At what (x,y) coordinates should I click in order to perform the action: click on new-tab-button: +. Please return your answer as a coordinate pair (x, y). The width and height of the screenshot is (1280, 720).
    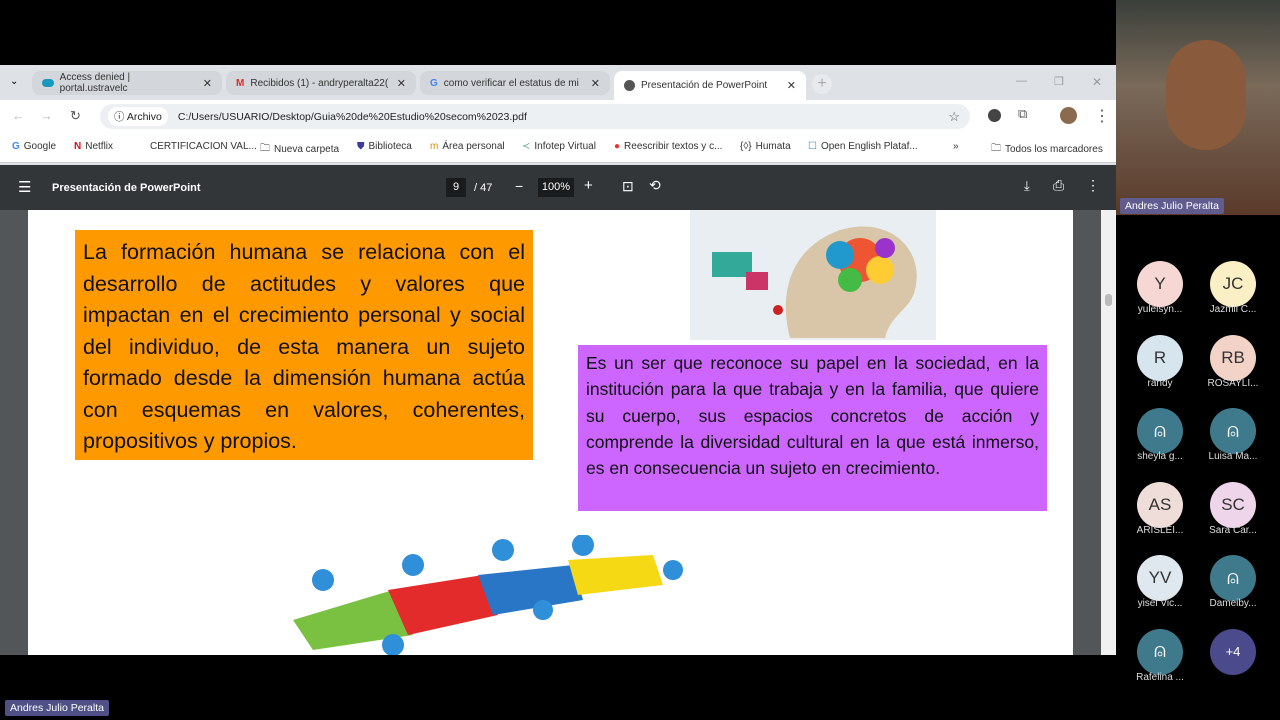
    Looking at the image, I should click on (822, 84).